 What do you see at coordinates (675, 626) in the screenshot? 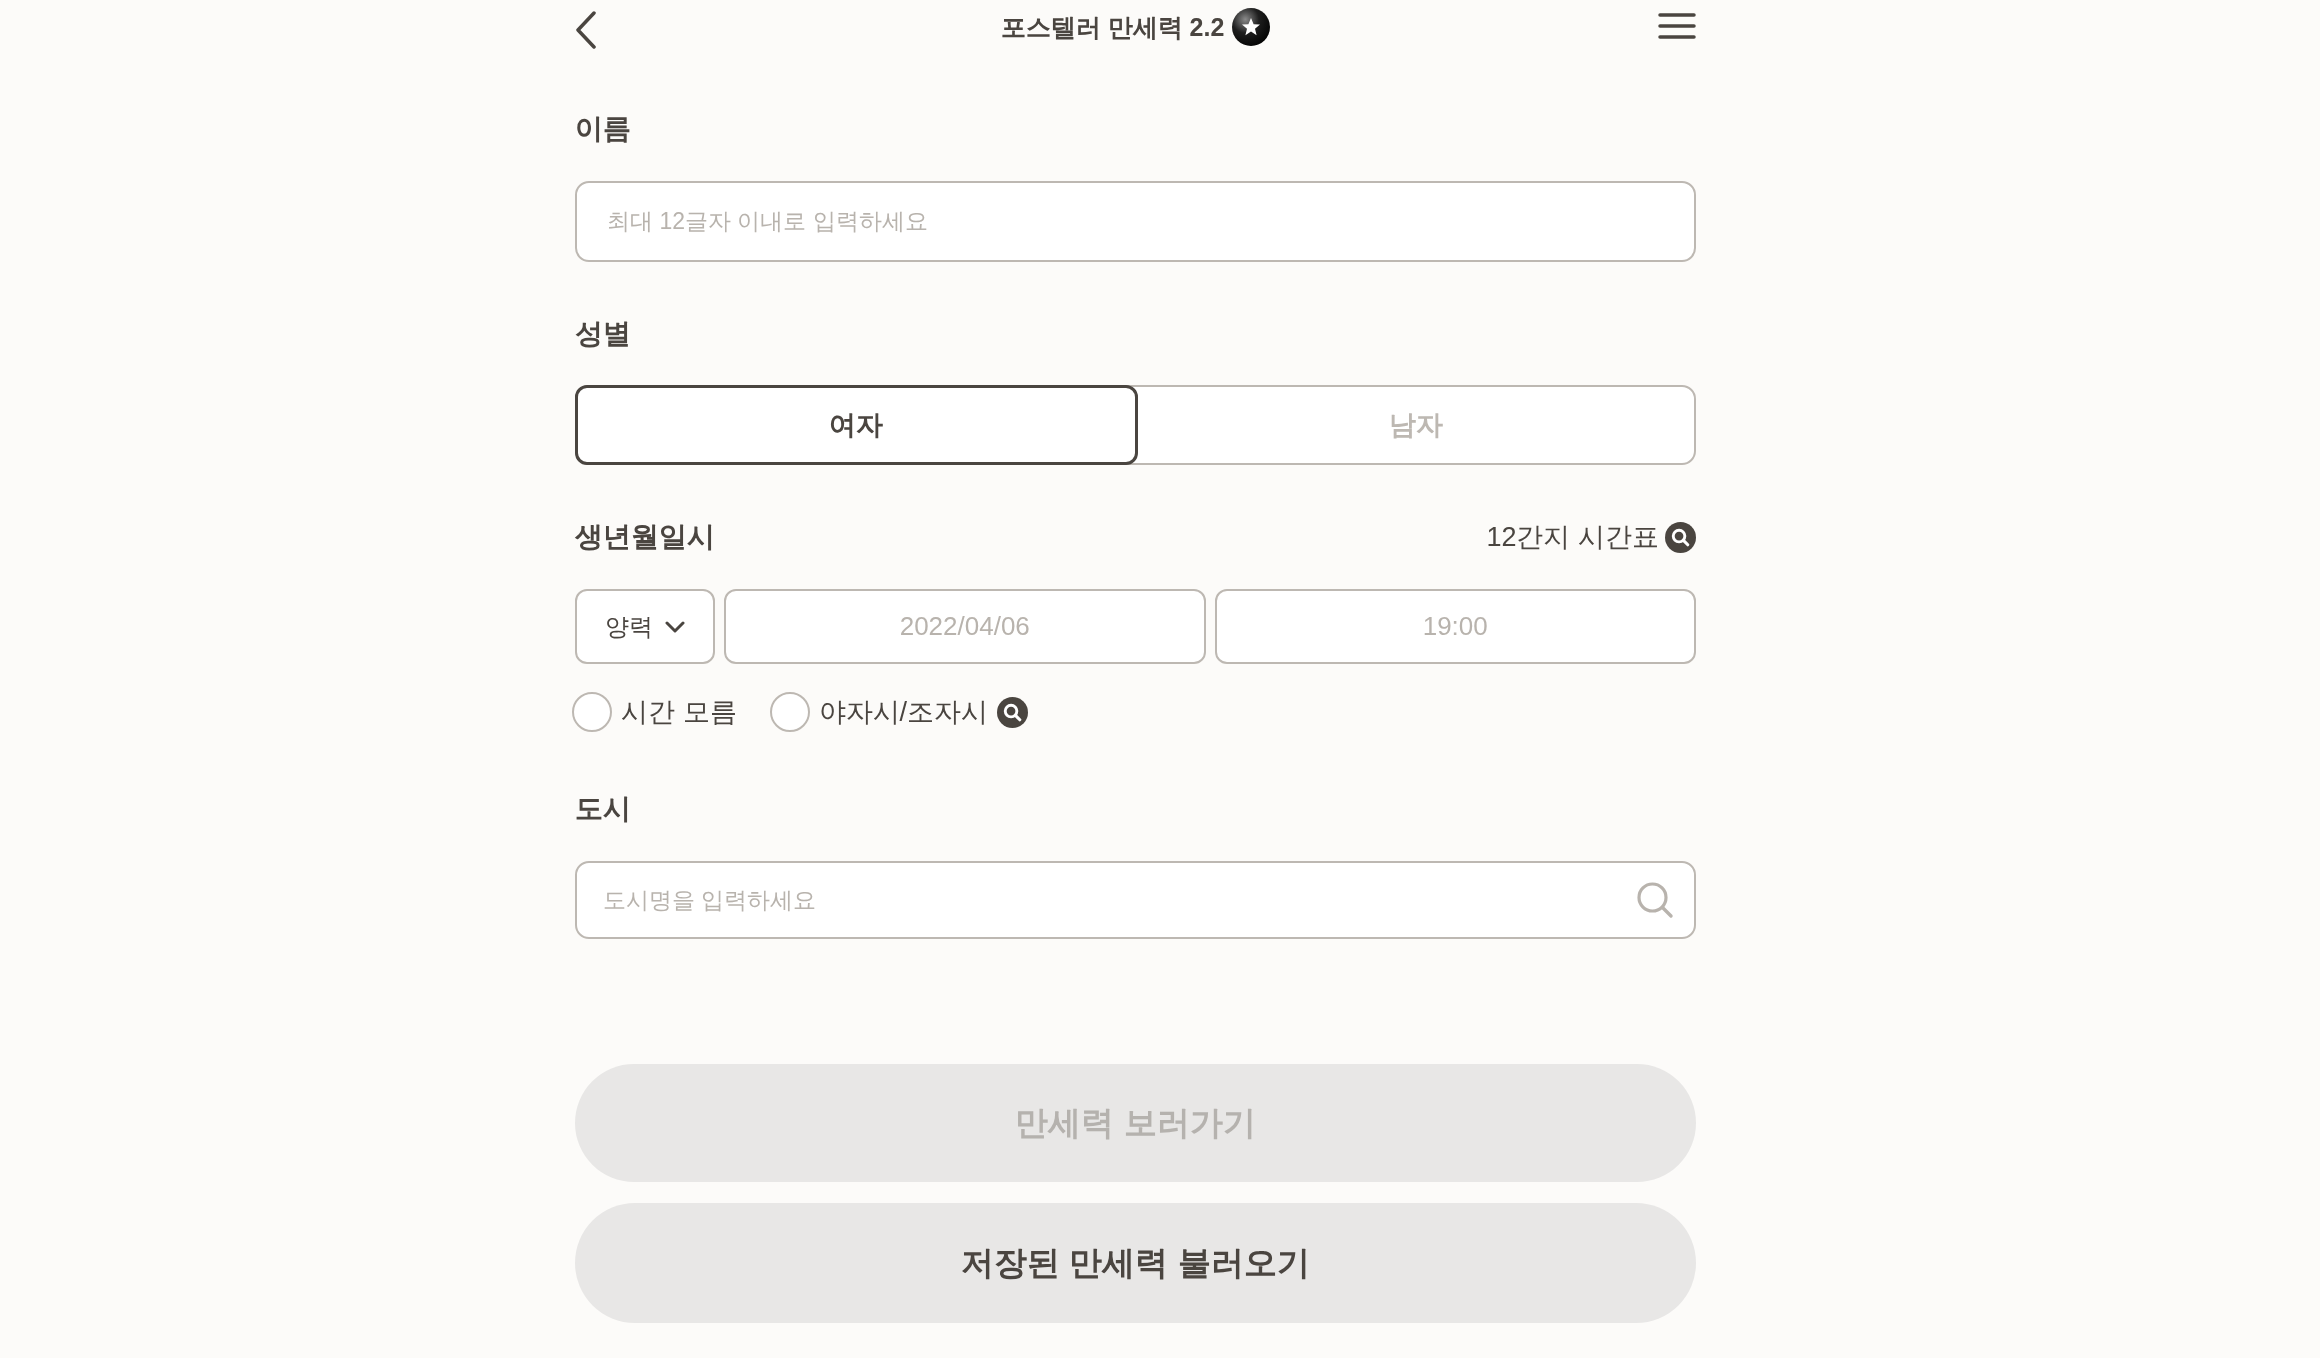
I see `chevron-down-icon` at bounding box center [675, 626].